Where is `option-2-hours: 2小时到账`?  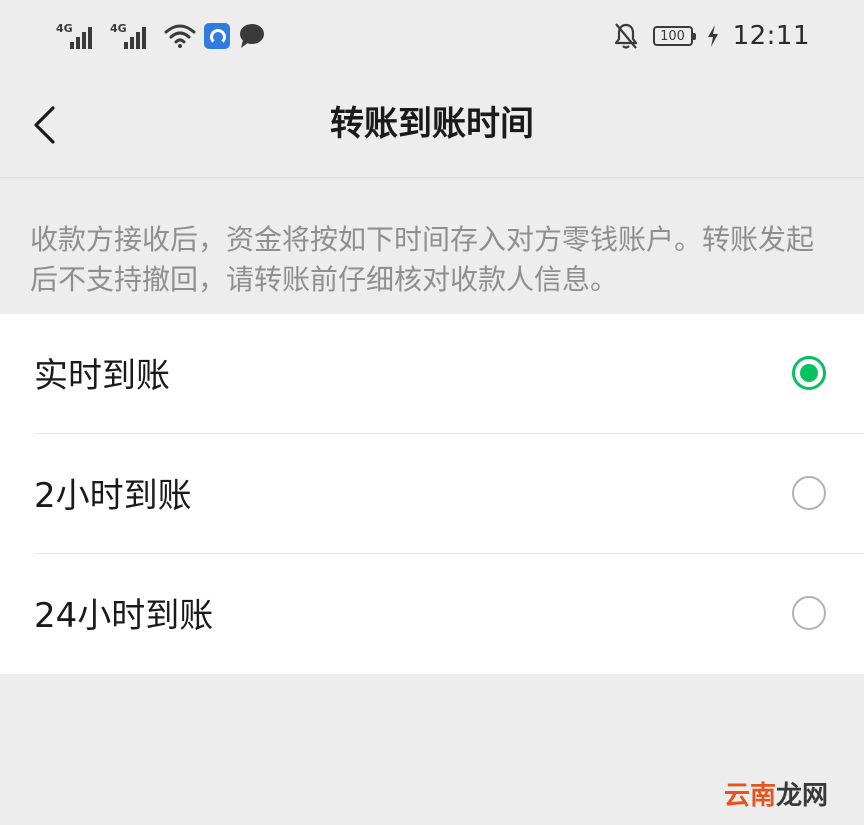
option-2-hours: 2小时到账 is located at coordinates (432, 494).